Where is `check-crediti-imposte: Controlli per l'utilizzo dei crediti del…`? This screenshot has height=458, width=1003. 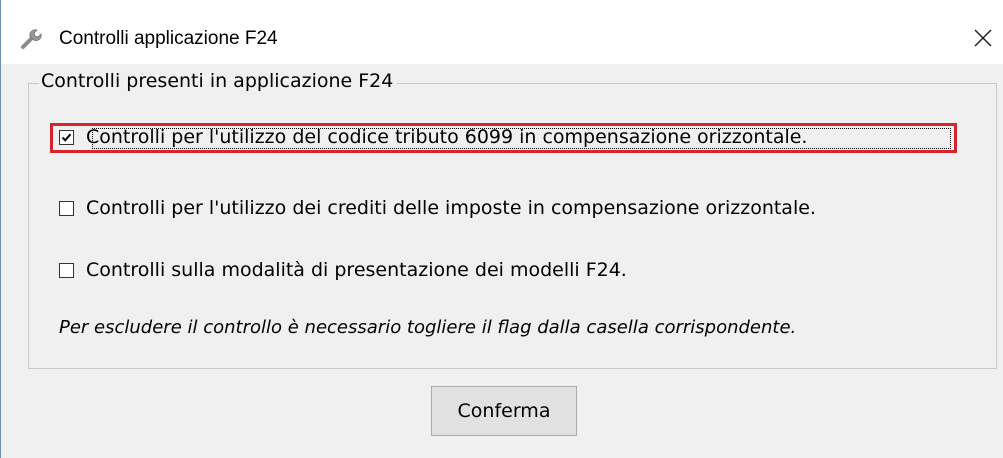 check-crediti-imposte: Controlli per l'utilizzo dei crediti del… is located at coordinates (437, 208).